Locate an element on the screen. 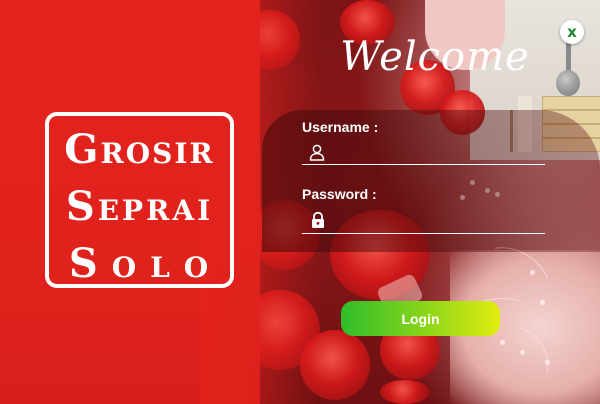  close-button: x is located at coordinates (572, 32).